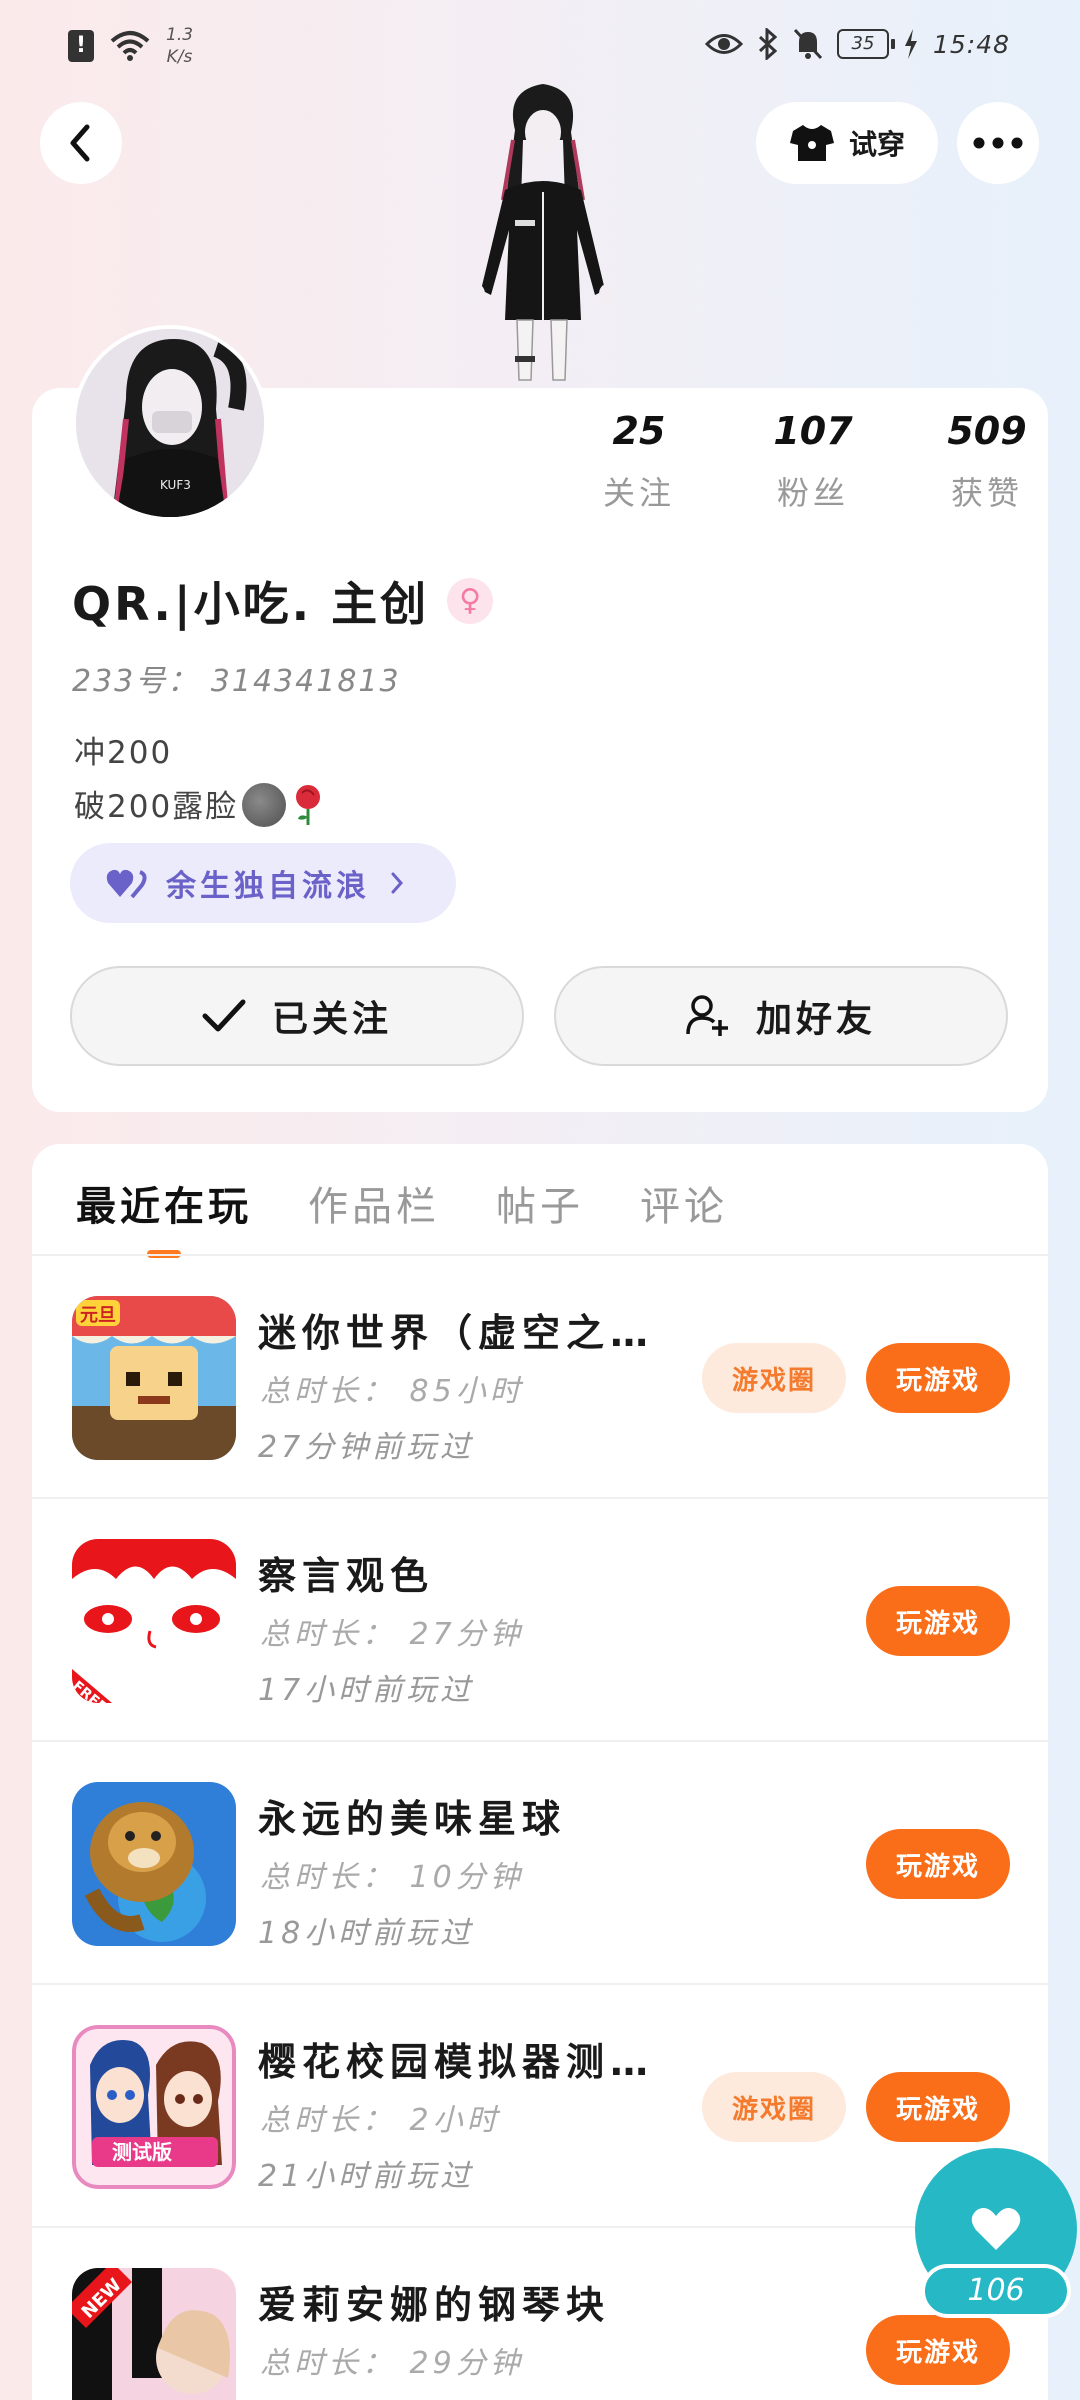 This screenshot has width=1080, height=2400. I want to click on stat-following: 25 关注, so click(639, 460).